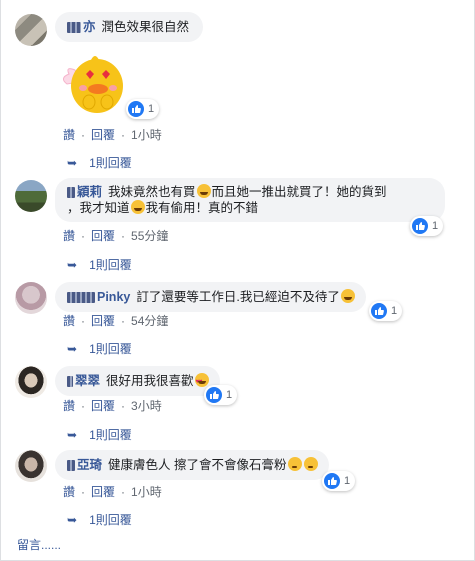 This screenshot has height=561, width=475. Describe the element at coordinates (137, 207) in the screenshot. I see `grinning-emoji-icon` at that location.